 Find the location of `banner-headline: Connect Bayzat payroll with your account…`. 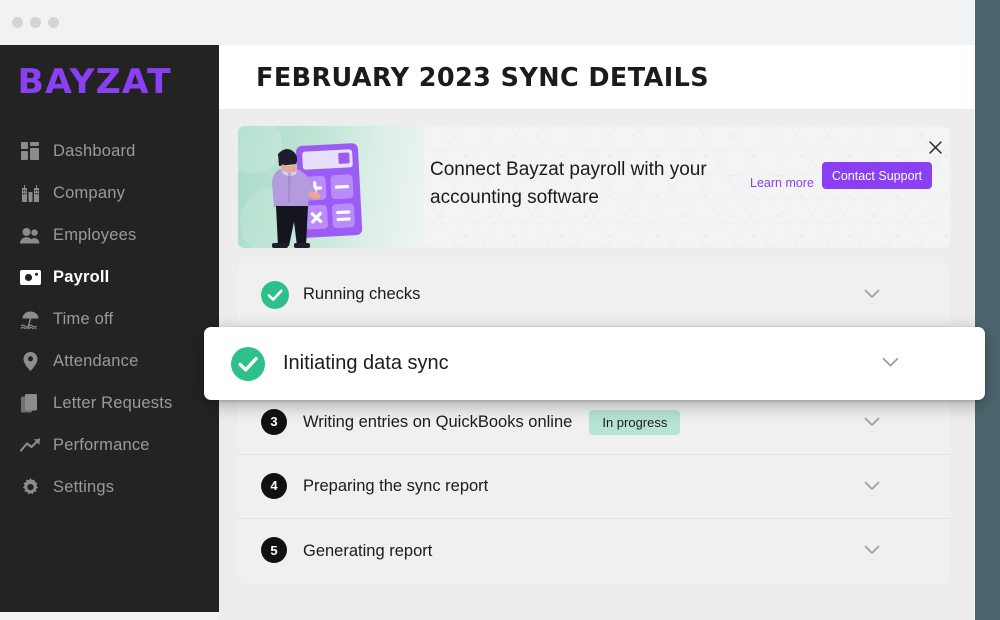

banner-headline: Connect Bayzat payroll with your account… is located at coordinates (568, 183).